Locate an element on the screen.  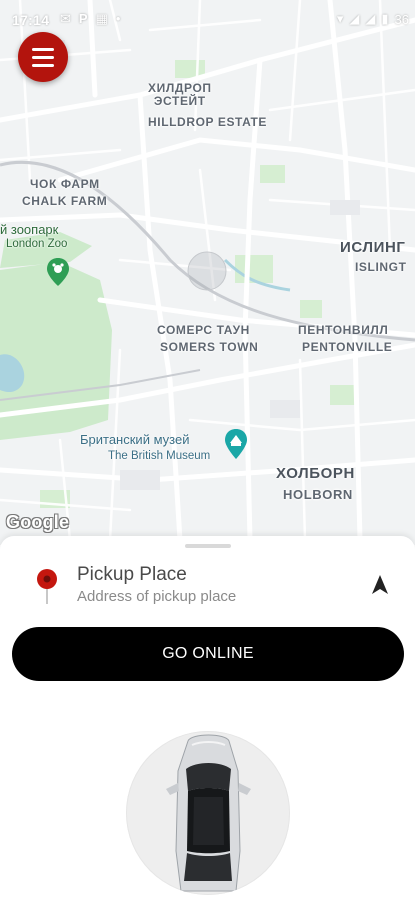
battery-icon: ▮ is located at coordinates (385, 18).